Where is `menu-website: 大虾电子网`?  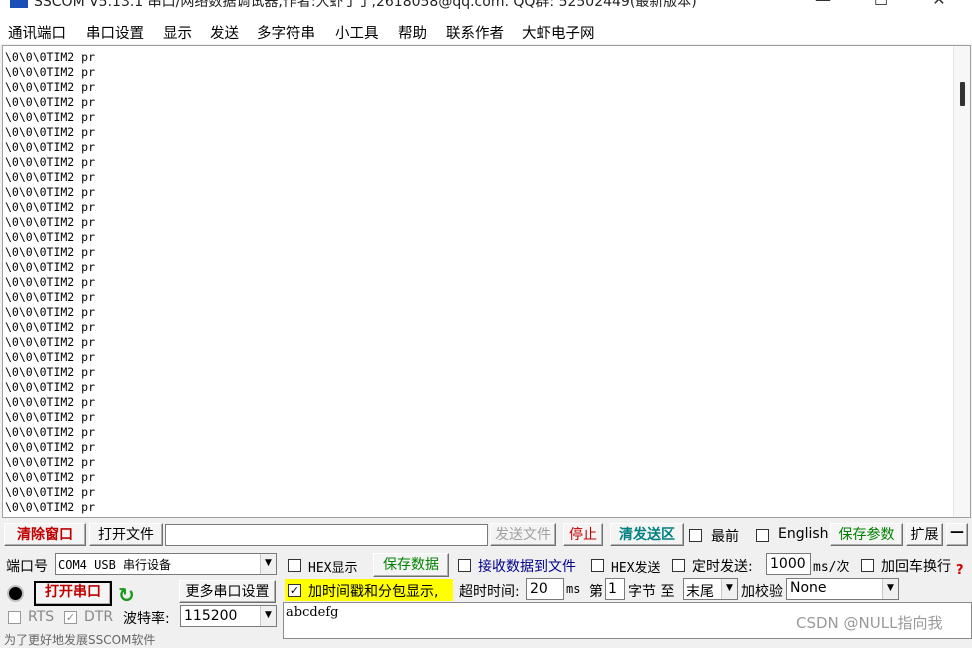 menu-website: 大虾电子网 is located at coordinates (558, 32).